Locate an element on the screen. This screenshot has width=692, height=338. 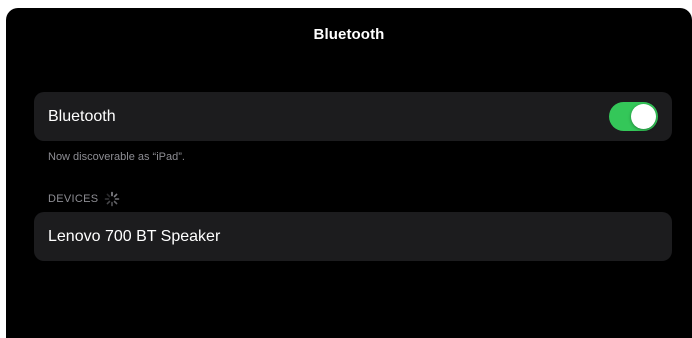
devices-header-label: DEVICES is located at coordinates (73, 199).